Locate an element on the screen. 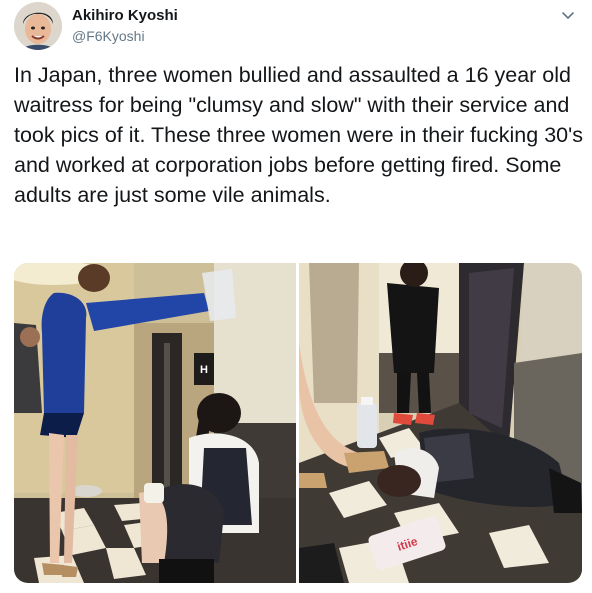 The image size is (592, 593). author-name: Akihiro Kyoshi is located at coordinates (125, 16).